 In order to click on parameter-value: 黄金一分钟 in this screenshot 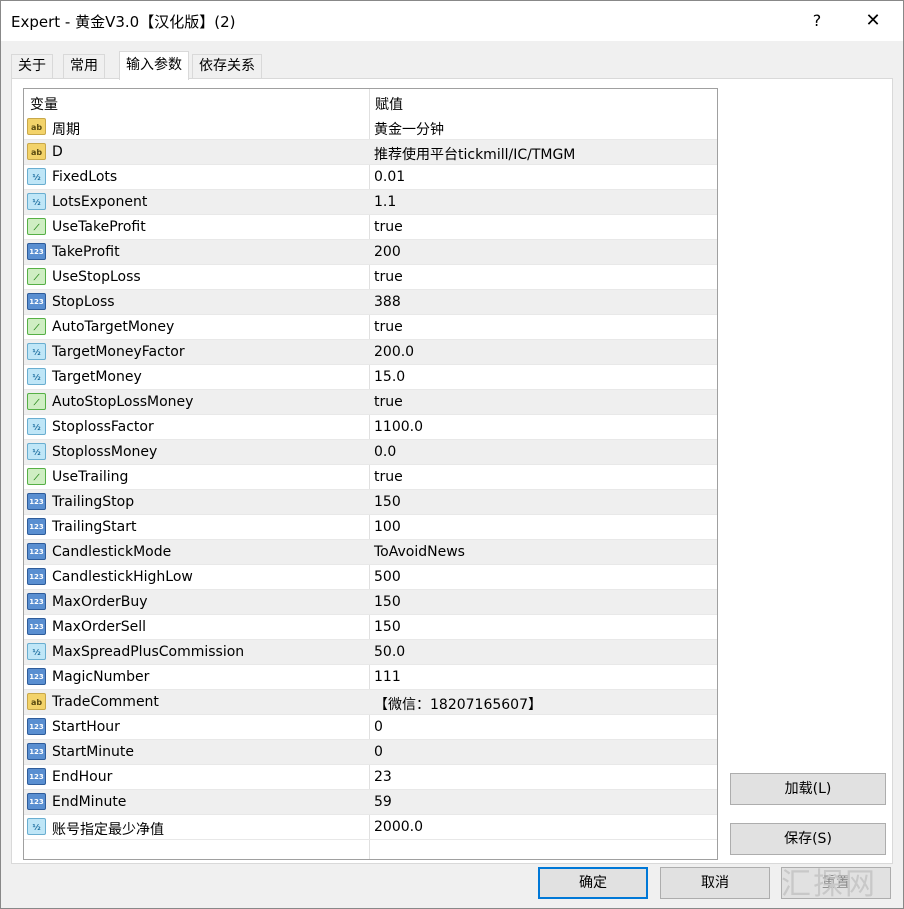, I will do `click(409, 129)`.